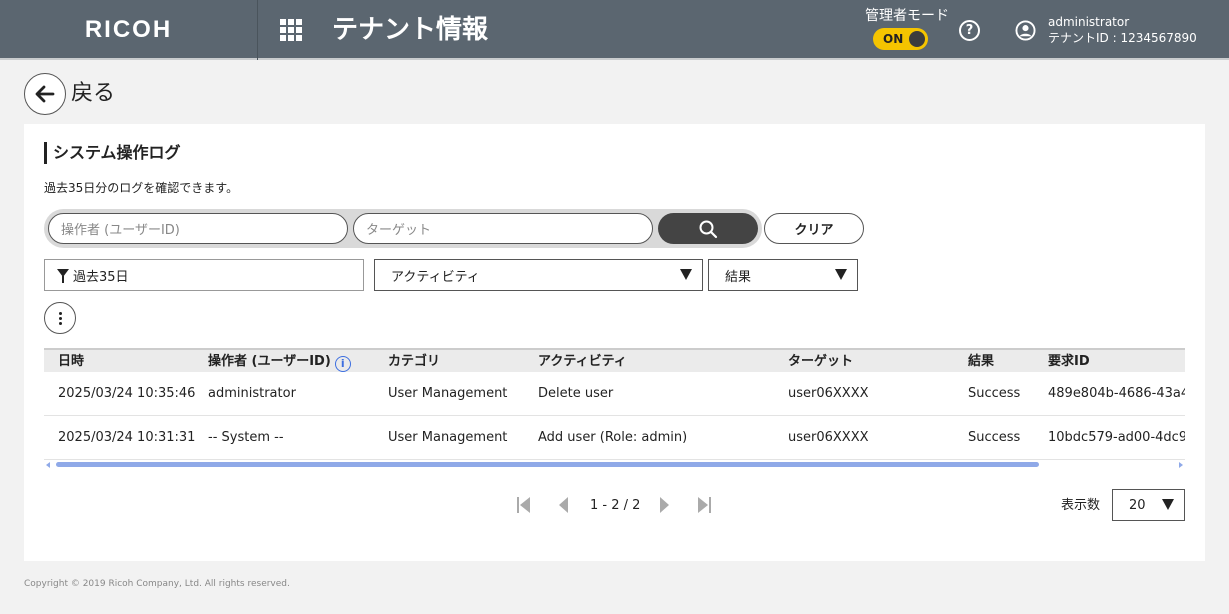 The width and height of the screenshot is (1229, 614). What do you see at coordinates (1148, 505) in the screenshot?
I see `per-page-select: 20` at bounding box center [1148, 505].